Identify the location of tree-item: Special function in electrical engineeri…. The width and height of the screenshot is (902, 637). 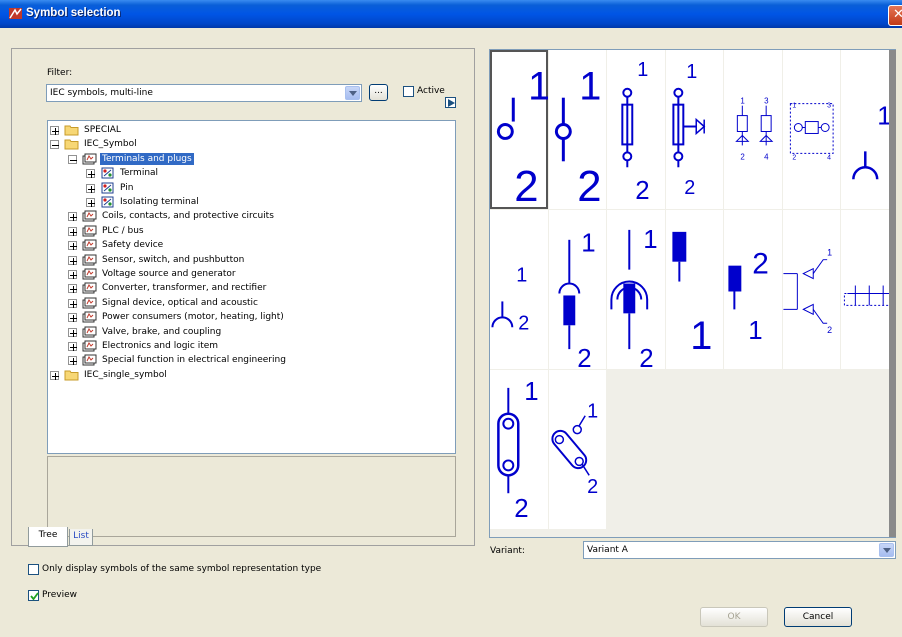
(250, 360).